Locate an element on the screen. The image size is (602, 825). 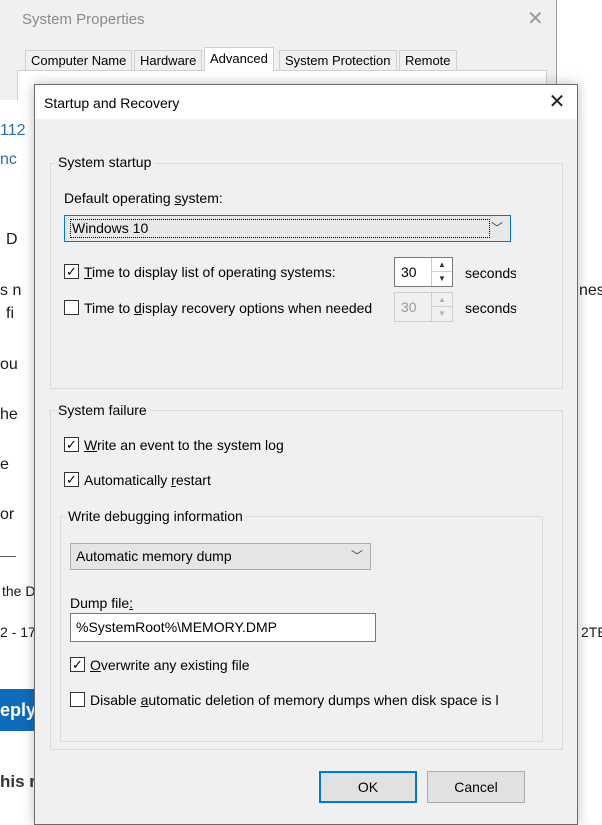
display-list-seconds-stepper: 30 ▲ ▼ is located at coordinates (423, 272).